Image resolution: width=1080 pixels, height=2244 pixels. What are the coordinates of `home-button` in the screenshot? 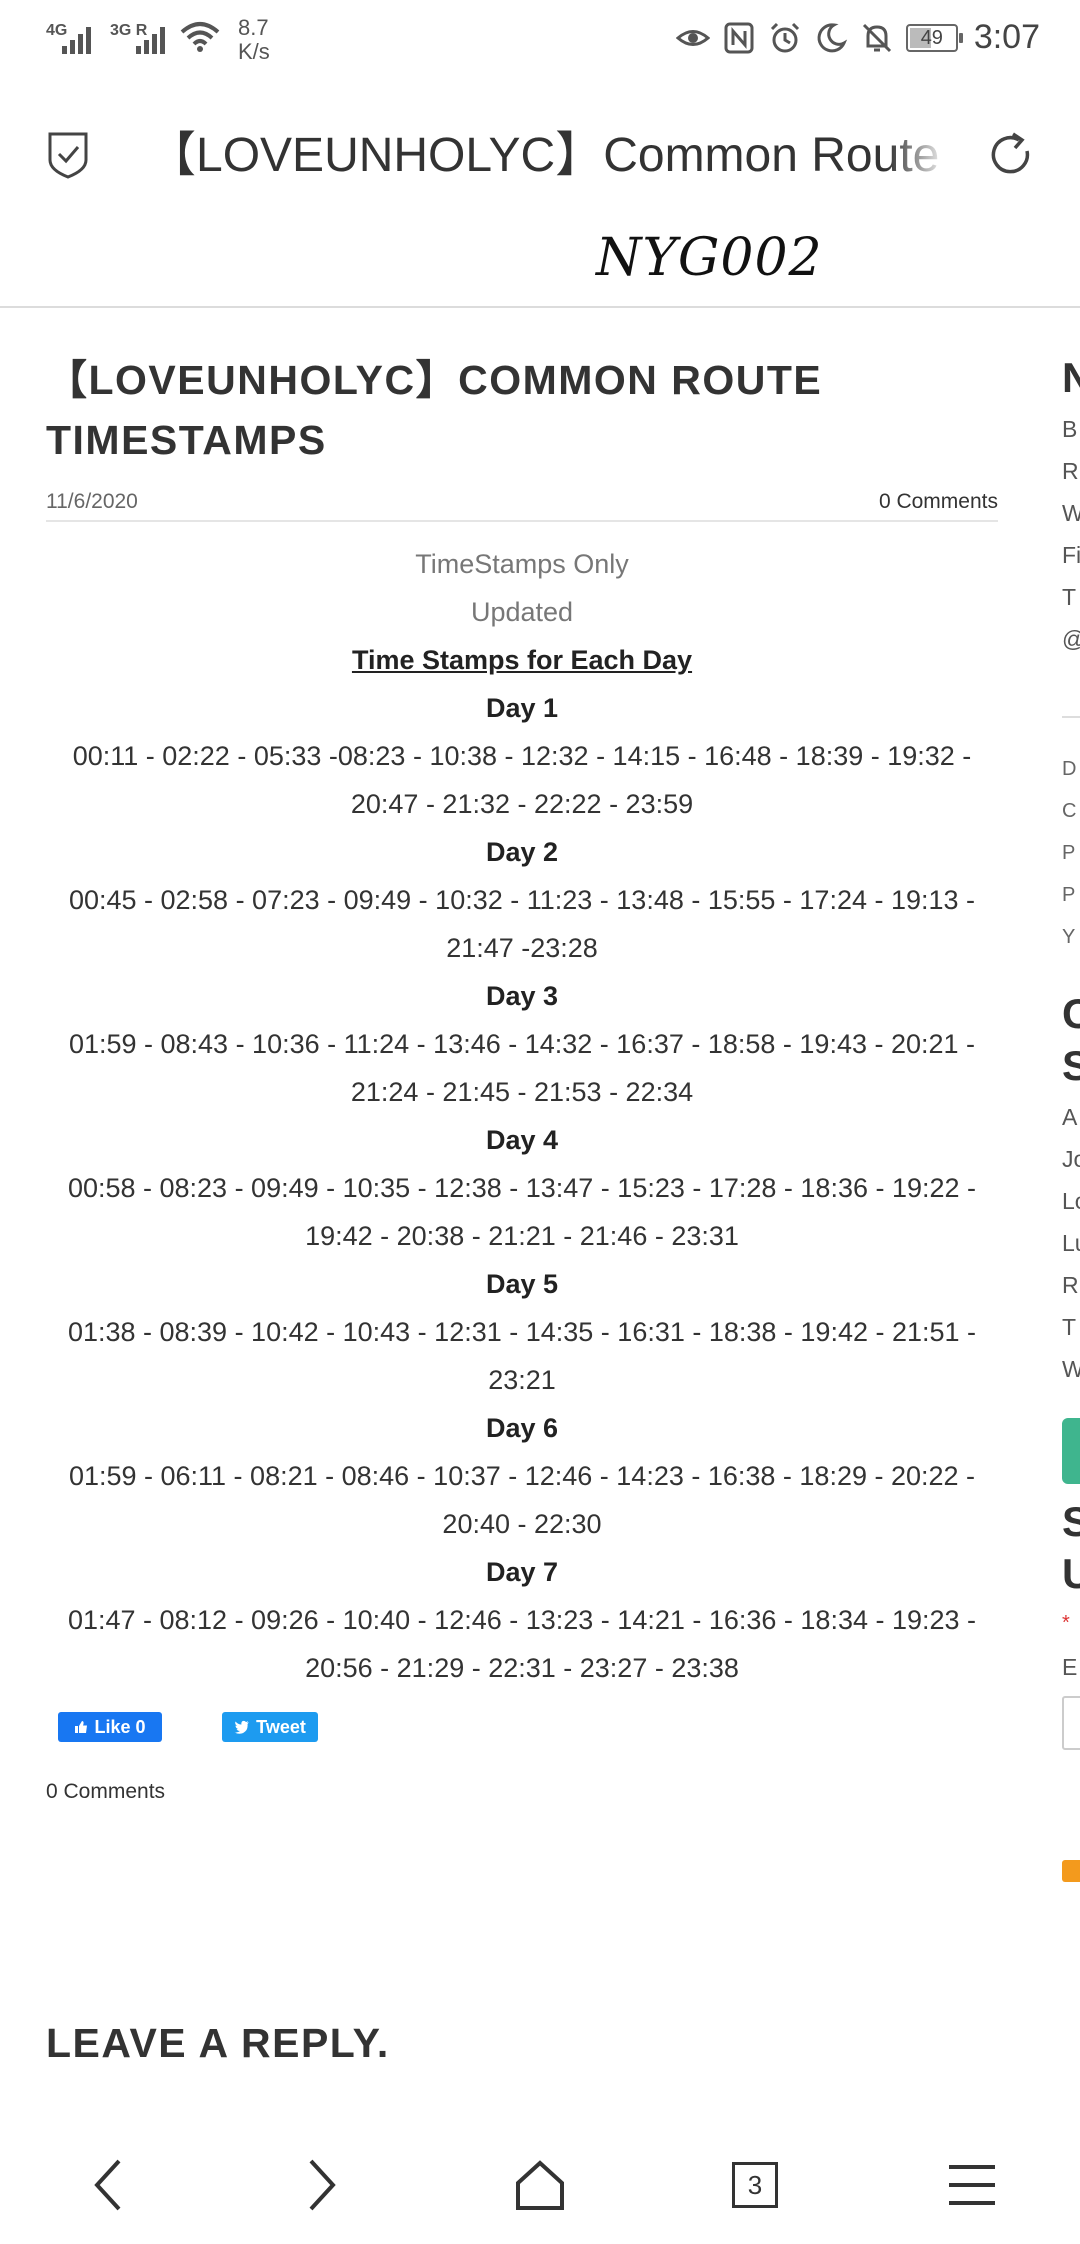 It's located at (540, 2185).